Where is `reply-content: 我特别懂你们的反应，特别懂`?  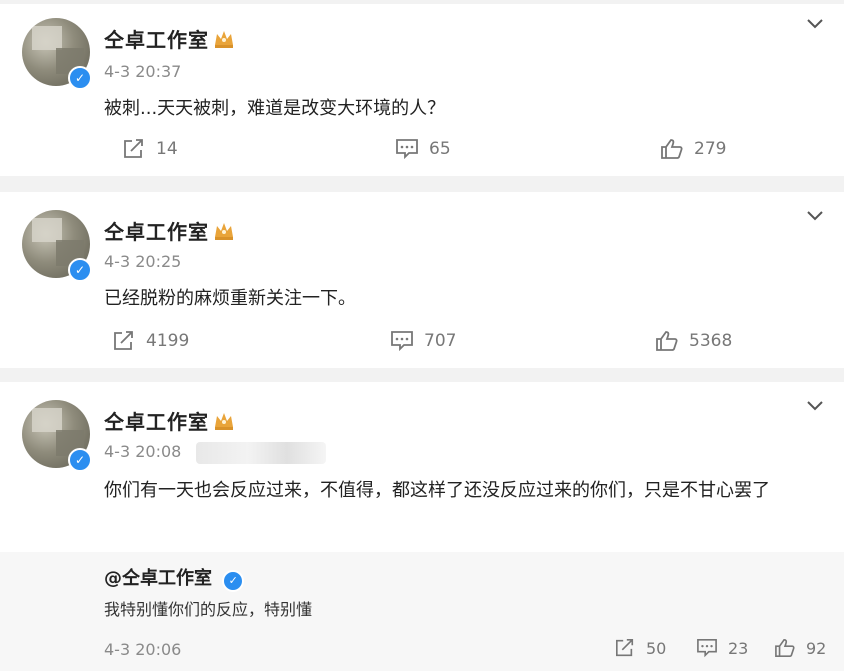 reply-content: 我特别懂你们的反应，特别懂 is located at coordinates (208, 609).